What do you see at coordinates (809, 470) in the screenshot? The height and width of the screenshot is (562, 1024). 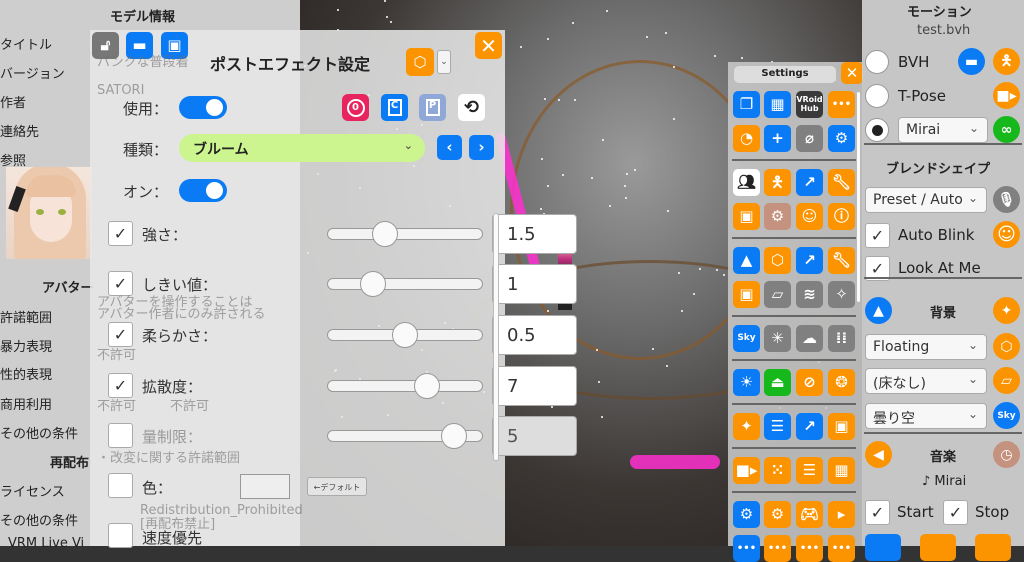 I see `list-icon: ☰` at bounding box center [809, 470].